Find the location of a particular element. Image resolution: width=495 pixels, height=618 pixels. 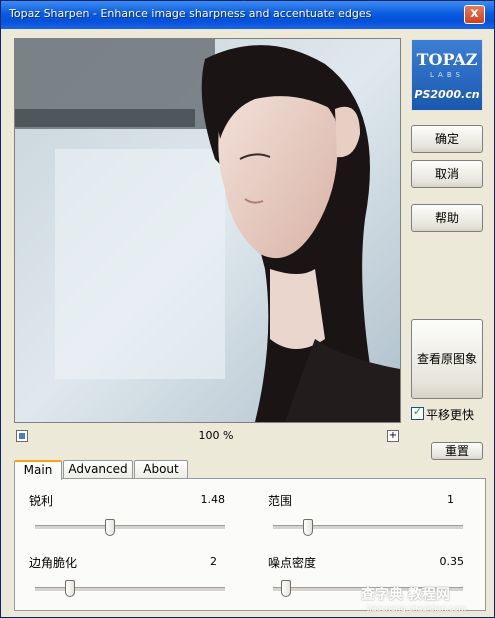

tab-about: About is located at coordinates (161, 469).